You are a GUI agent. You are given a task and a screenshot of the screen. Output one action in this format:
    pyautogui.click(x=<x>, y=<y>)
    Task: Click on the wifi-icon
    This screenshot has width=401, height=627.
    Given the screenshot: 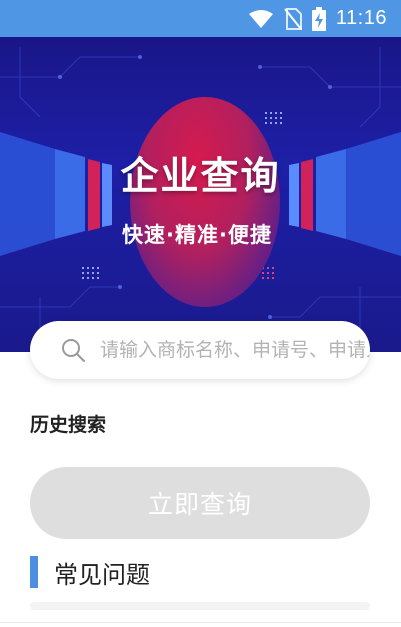 What is the action you would take?
    pyautogui.click(x=260, y=18)
    